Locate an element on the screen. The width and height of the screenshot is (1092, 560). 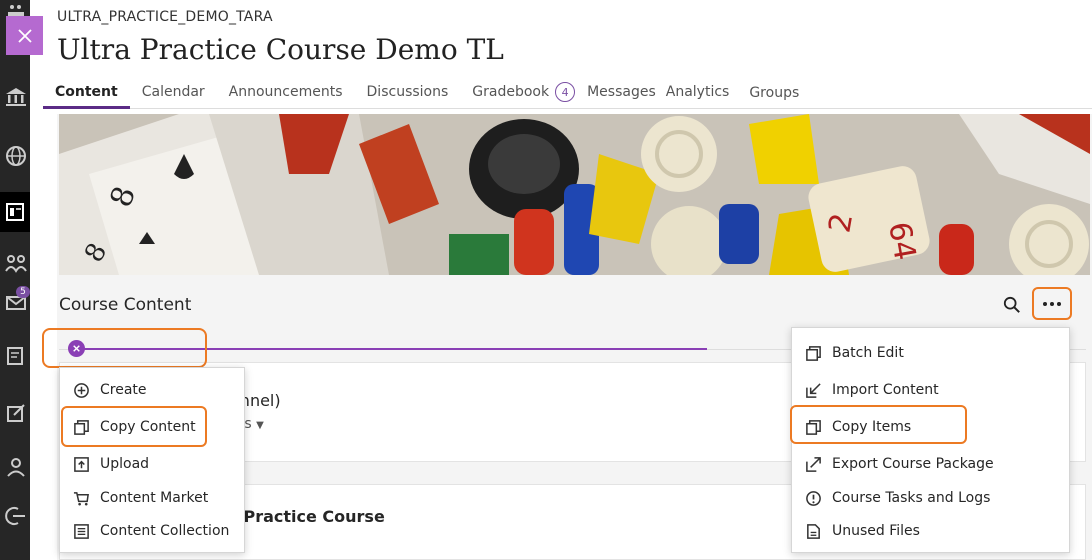
menu-item-course-tasks-logs: Course Tasks and Logs is located at coordinates (930, 498).